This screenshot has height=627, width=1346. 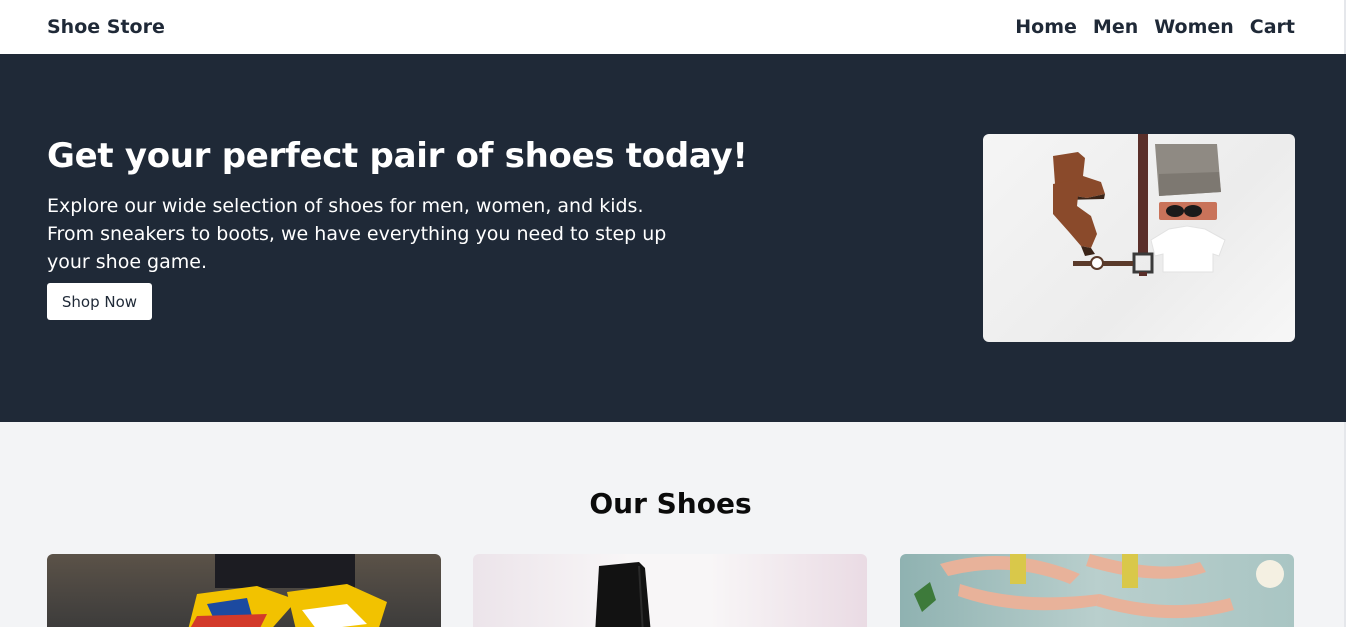 What do you see at coordinates (1194, 27) in the screenshot?
I see `nav-link-women: Women` at bounding box center [1194, 27].